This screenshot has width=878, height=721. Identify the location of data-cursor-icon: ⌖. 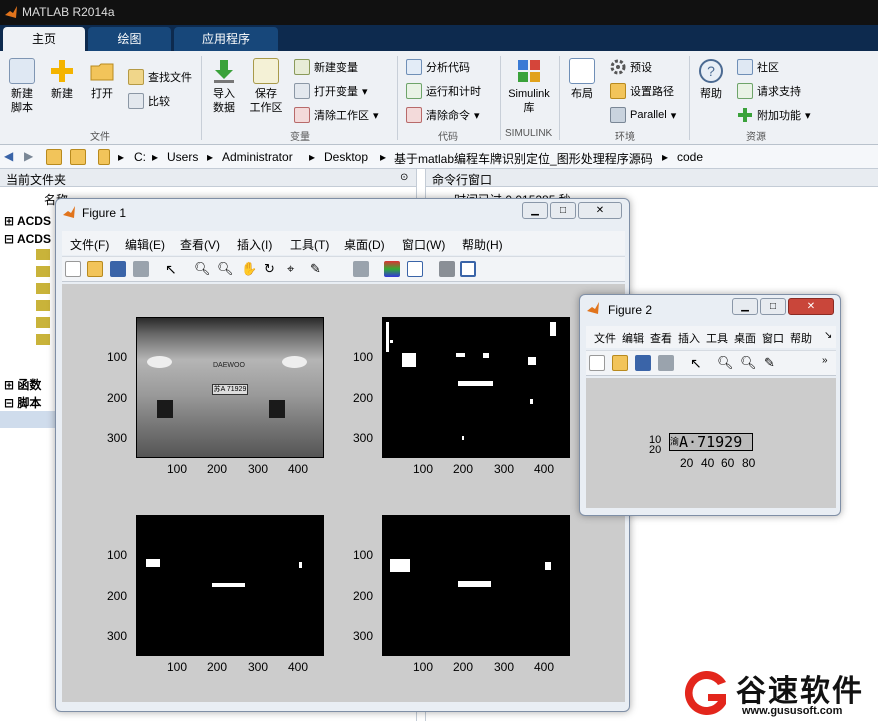
(295, 269).